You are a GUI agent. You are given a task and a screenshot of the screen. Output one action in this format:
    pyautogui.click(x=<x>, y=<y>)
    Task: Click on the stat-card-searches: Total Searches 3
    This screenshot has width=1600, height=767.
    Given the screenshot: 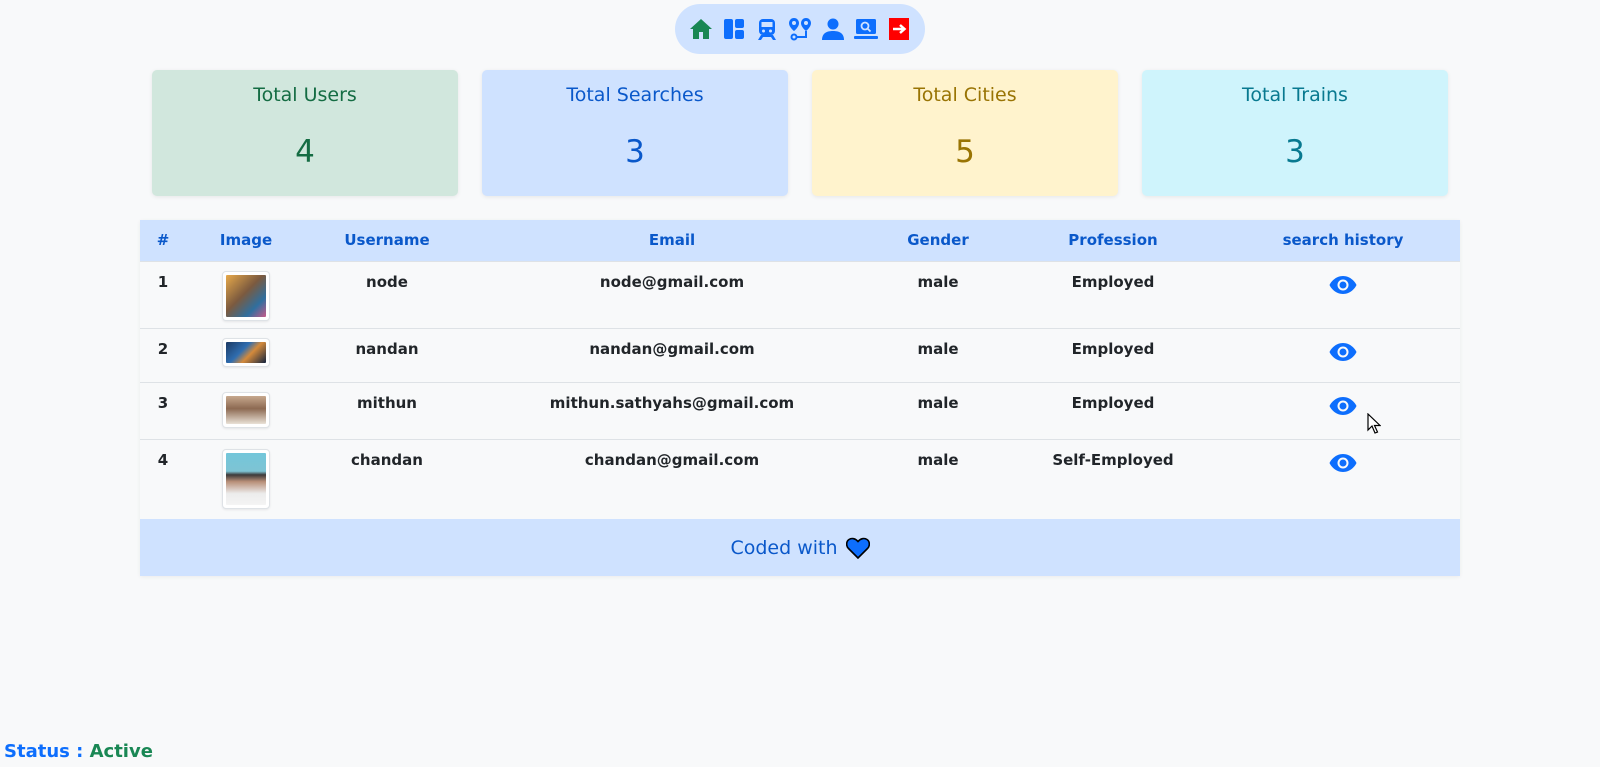 What is the action you would take?
    pyautogui.click(x=635, y=133)
    